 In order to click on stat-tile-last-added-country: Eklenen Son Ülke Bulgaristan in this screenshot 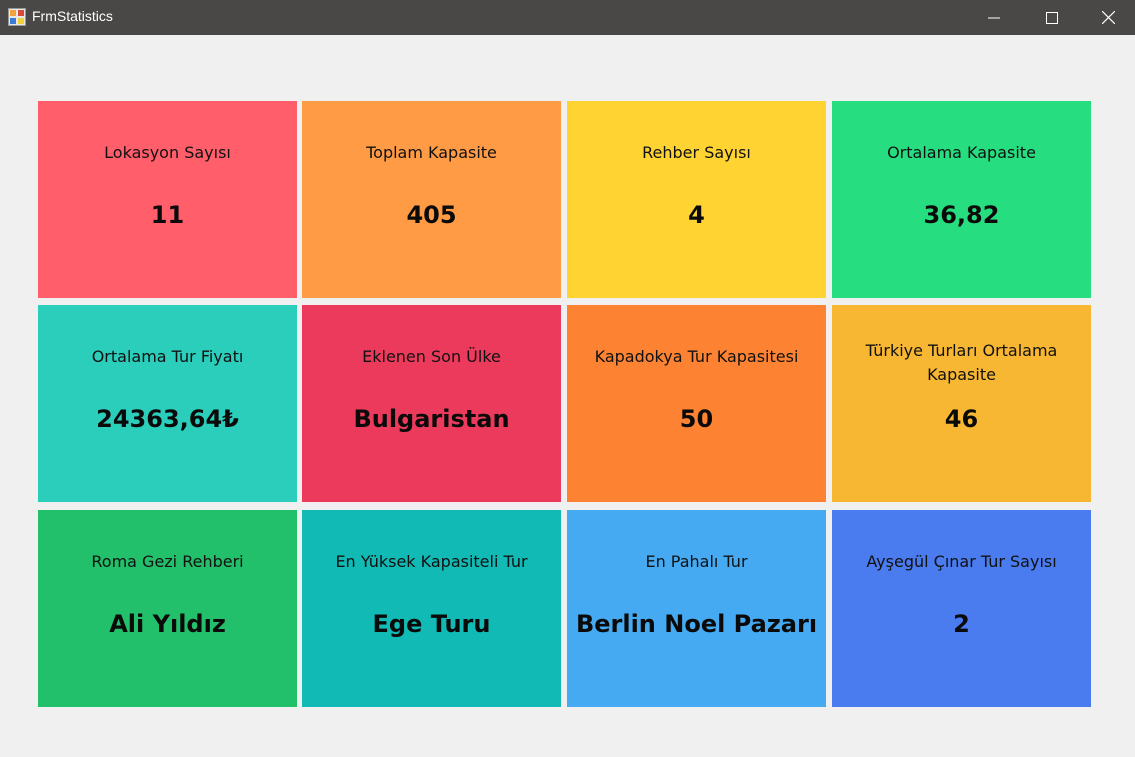, I will do `click(431, 403)`.